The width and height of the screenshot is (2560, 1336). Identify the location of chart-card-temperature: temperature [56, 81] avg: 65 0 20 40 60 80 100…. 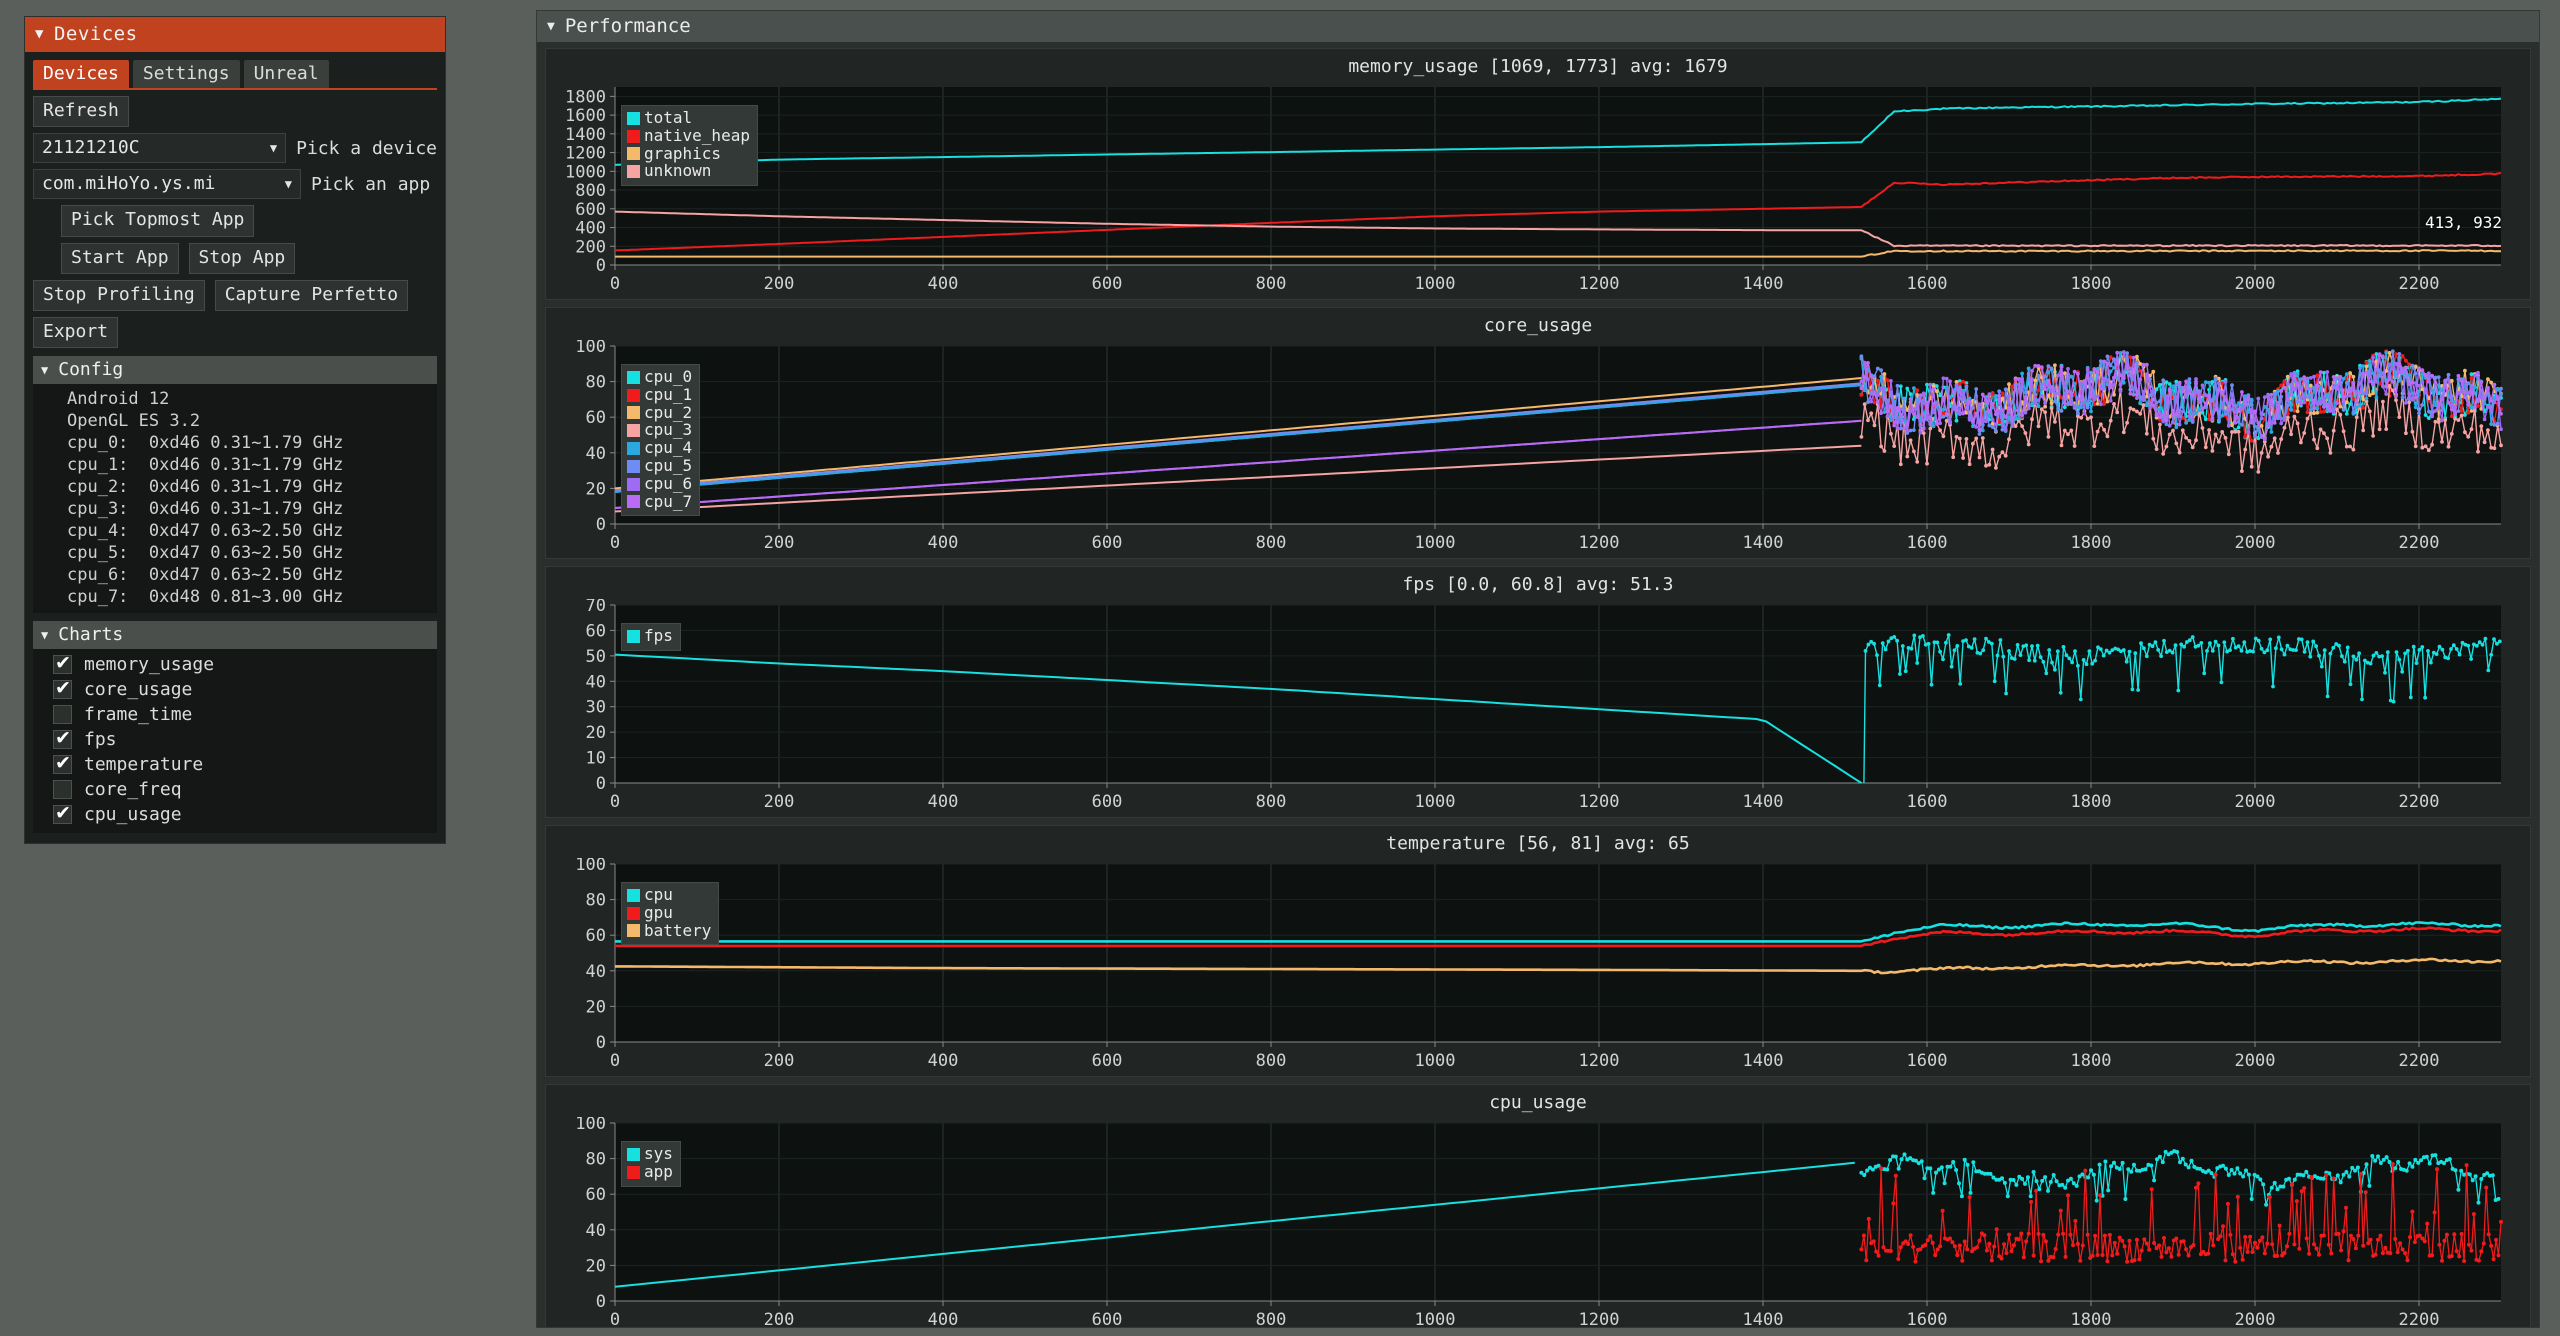
(1538, 951).